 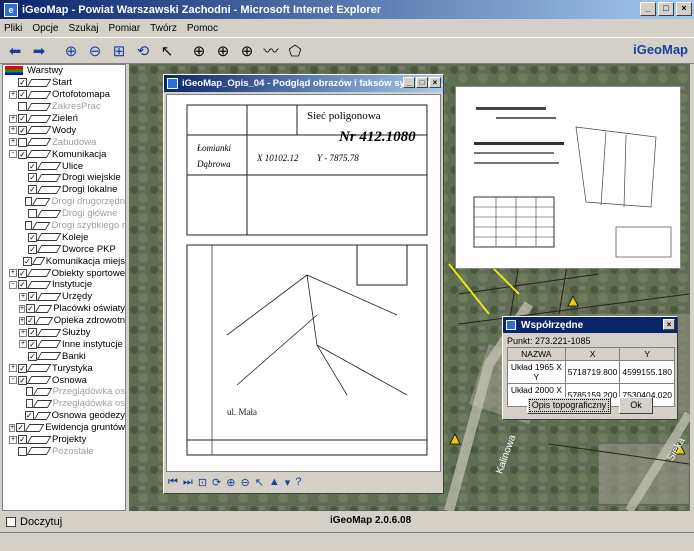 What do you see at coordinates (684, 9) in the screenshot?
I see `close-button: ×` at bounding box center [684, 9].